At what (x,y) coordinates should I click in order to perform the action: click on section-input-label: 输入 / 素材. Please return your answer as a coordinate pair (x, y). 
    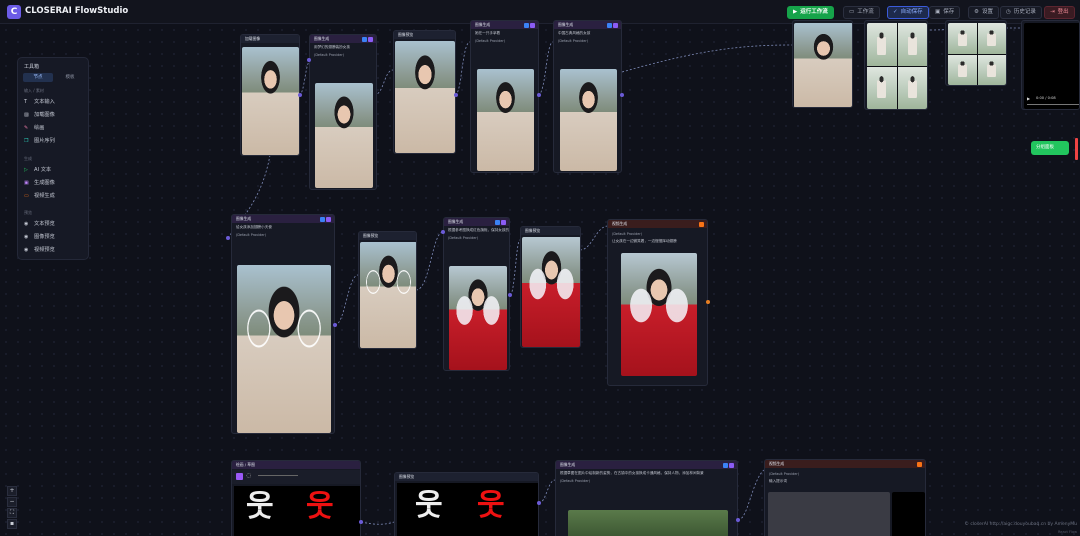
    Looking at the image, I should click on (34, 90).